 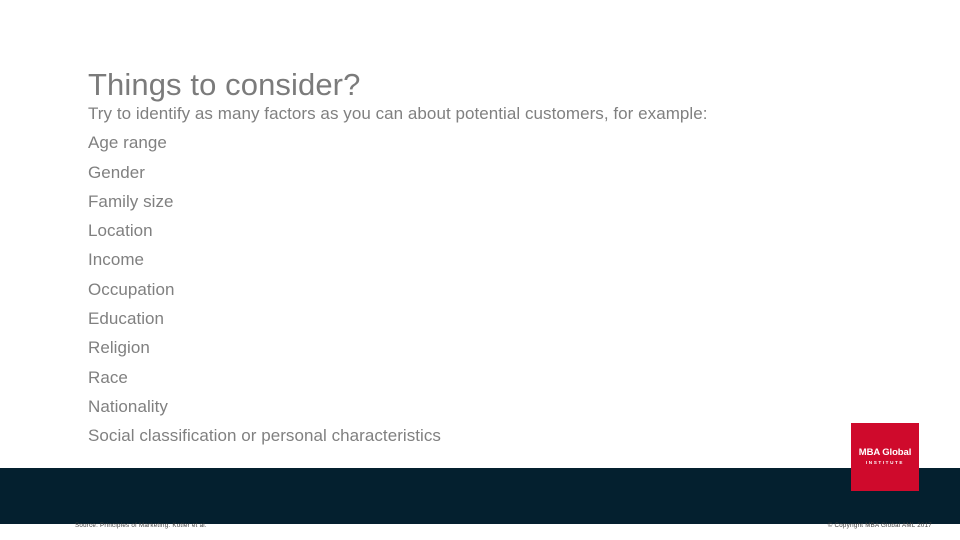 I want to click on body-line-family-size: Family size, so click(x=131, y=201).